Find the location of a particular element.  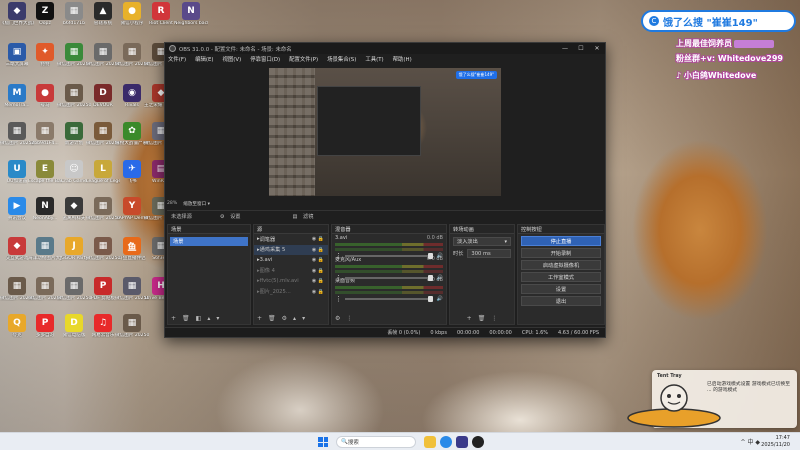

obs-titlebar: OBS 31.0.0 - 配置文件: 未命名 - 场景: 未命名 — ☐ ✕ is located at coordinates (385, 48).